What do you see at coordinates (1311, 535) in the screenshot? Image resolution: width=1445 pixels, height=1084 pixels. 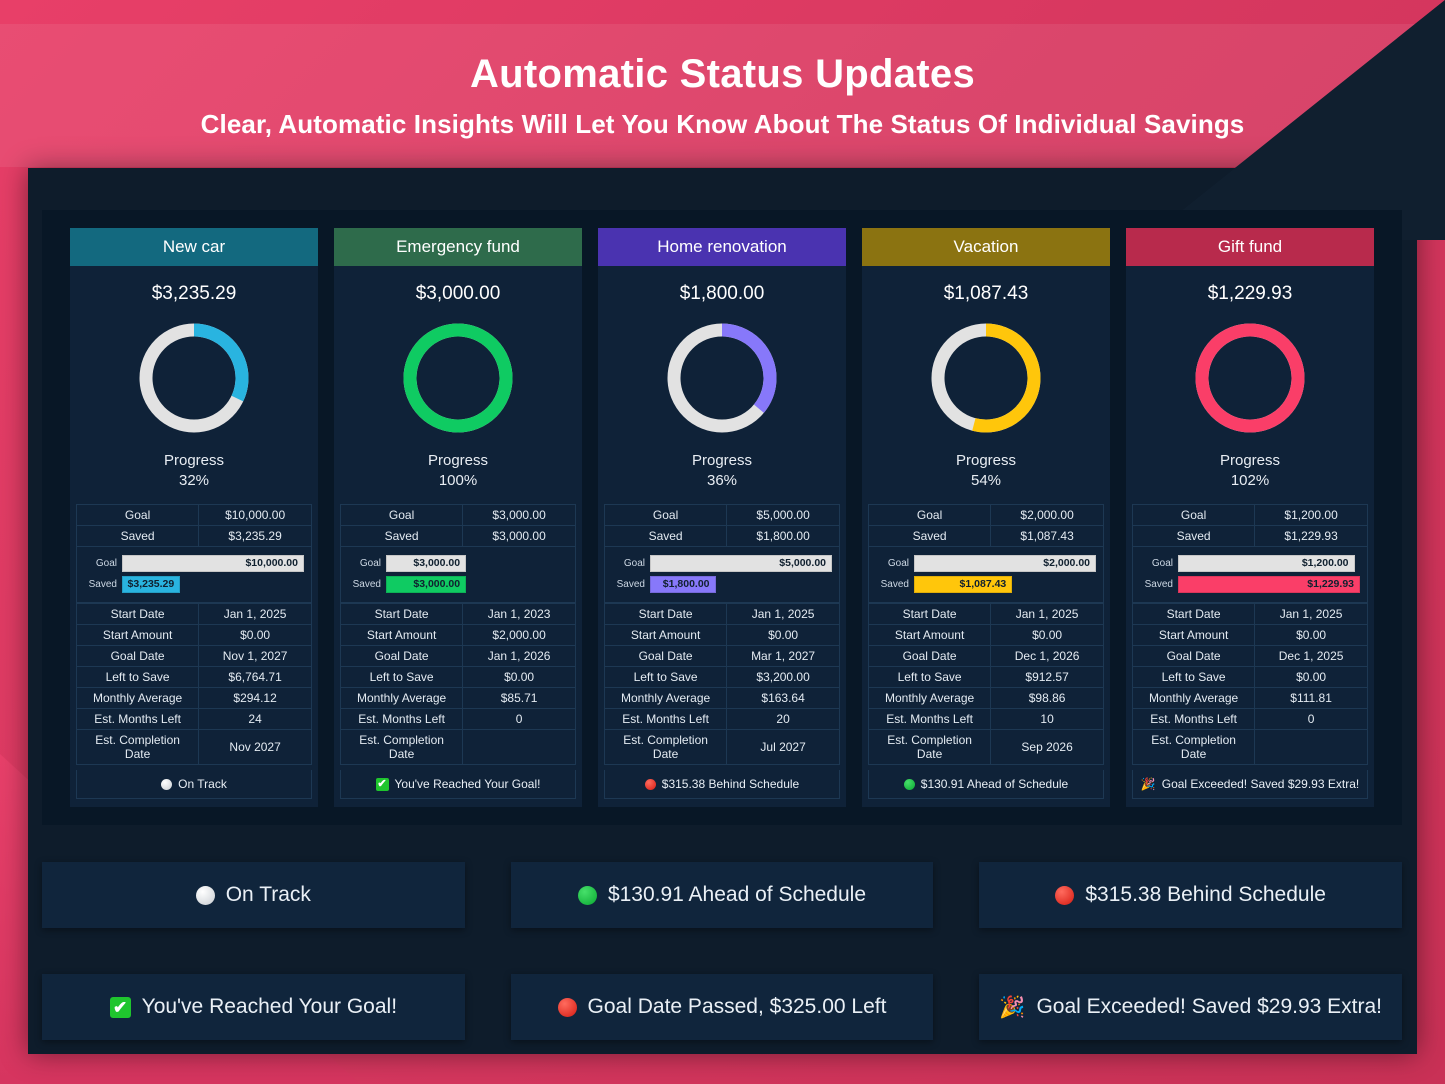 I see `saved-value: $1,229.93` at bounding box center [1311, 535].